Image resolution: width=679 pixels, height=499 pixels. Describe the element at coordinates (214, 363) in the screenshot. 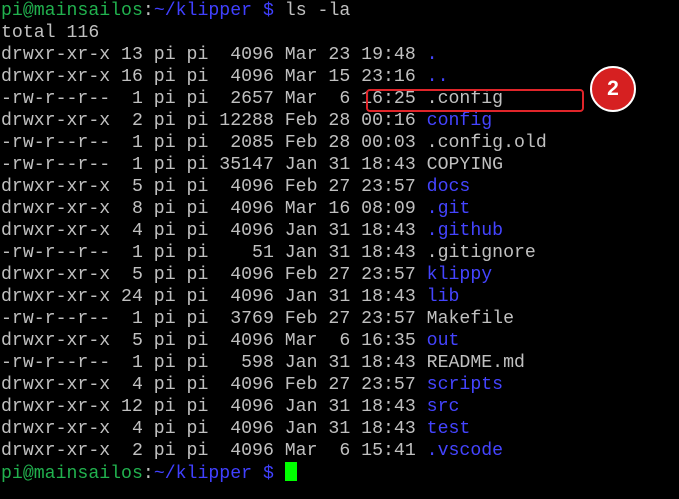

I see `entry-meta: -rw-r--r-- 1 pi pi 598 Jan 31 18:43` at that location.